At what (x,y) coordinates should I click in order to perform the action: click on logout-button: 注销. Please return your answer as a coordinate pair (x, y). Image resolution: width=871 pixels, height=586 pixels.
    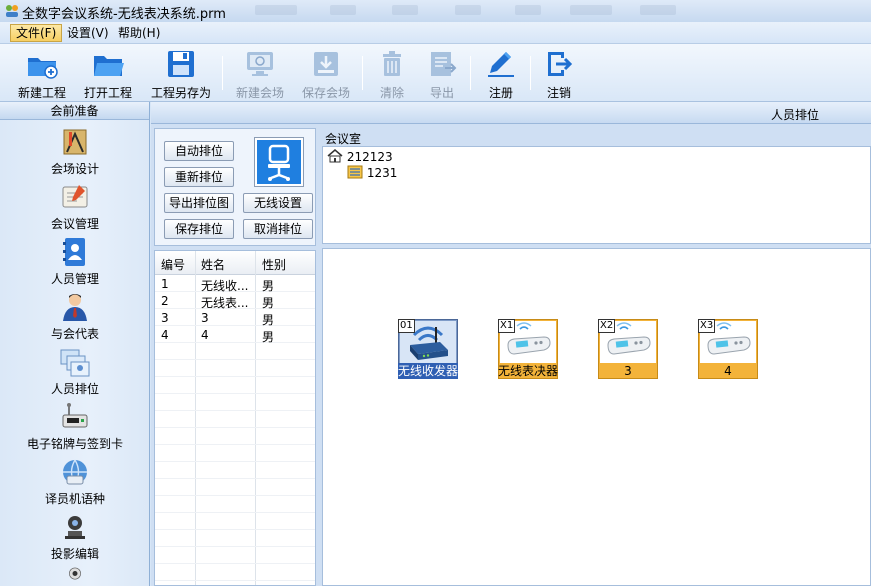
    Looking at the image, I should click on (559, 74).